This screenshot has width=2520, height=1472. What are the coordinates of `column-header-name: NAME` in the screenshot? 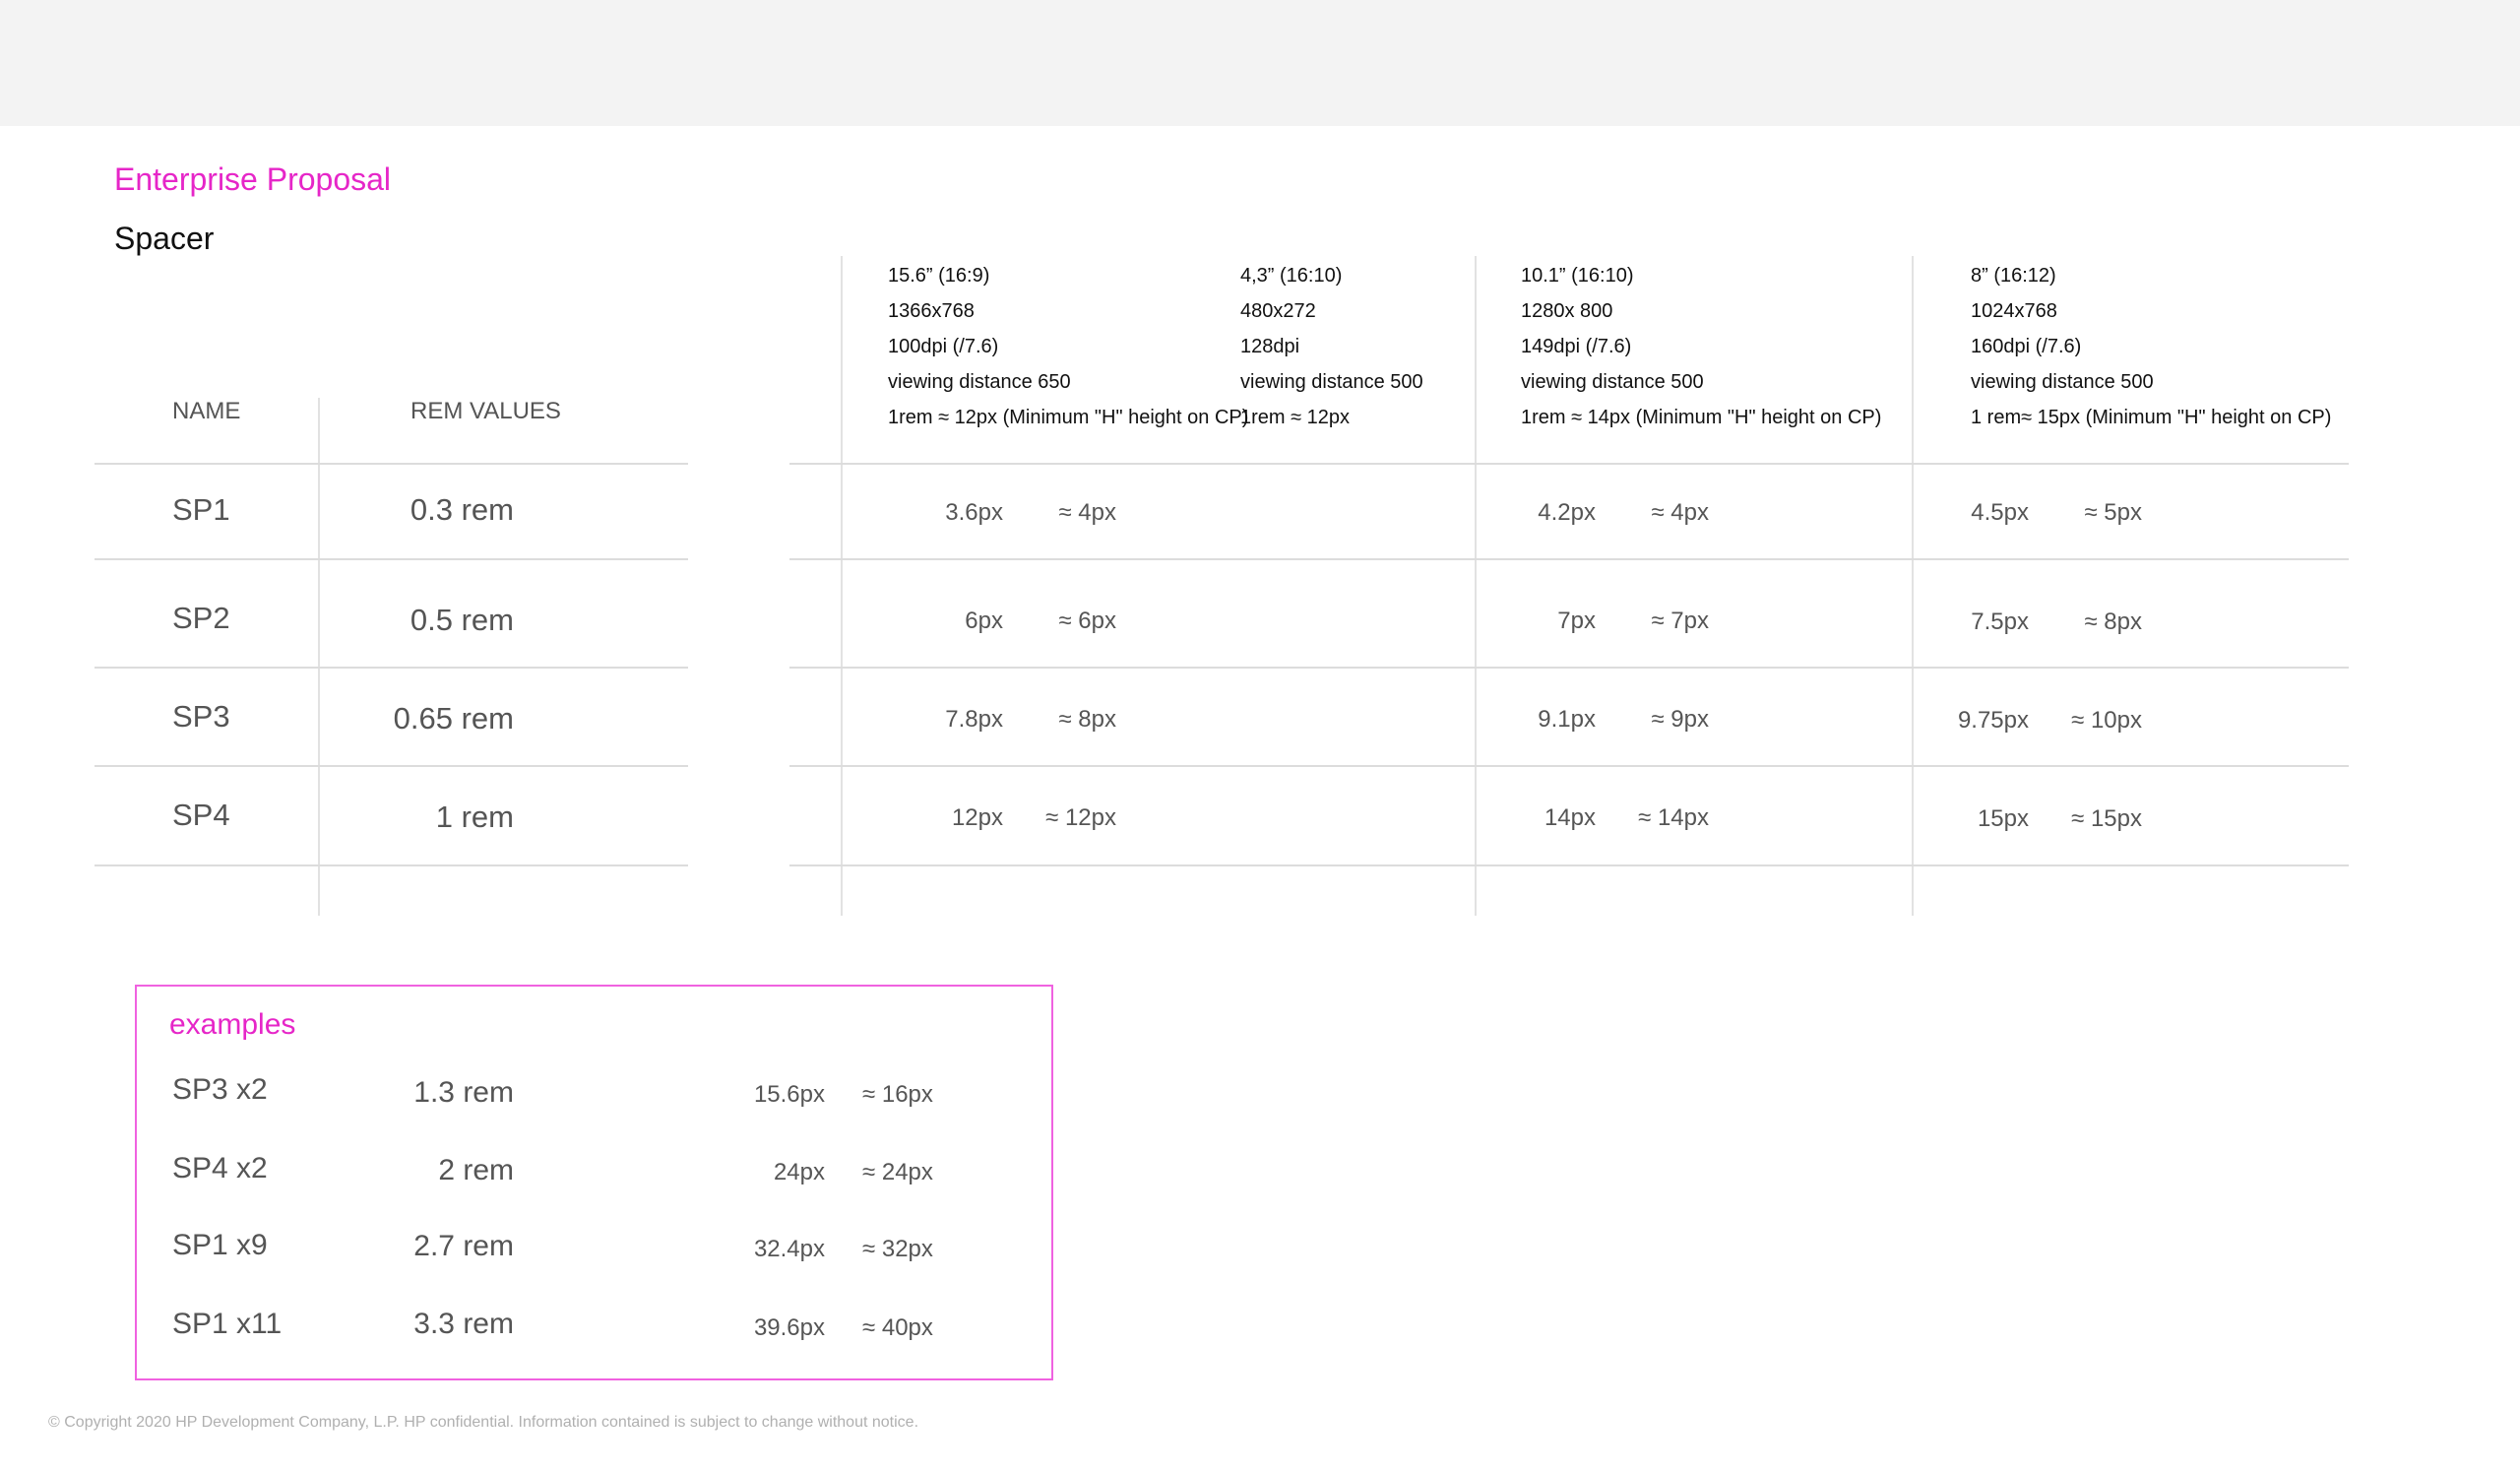 It's located at (206, 411).